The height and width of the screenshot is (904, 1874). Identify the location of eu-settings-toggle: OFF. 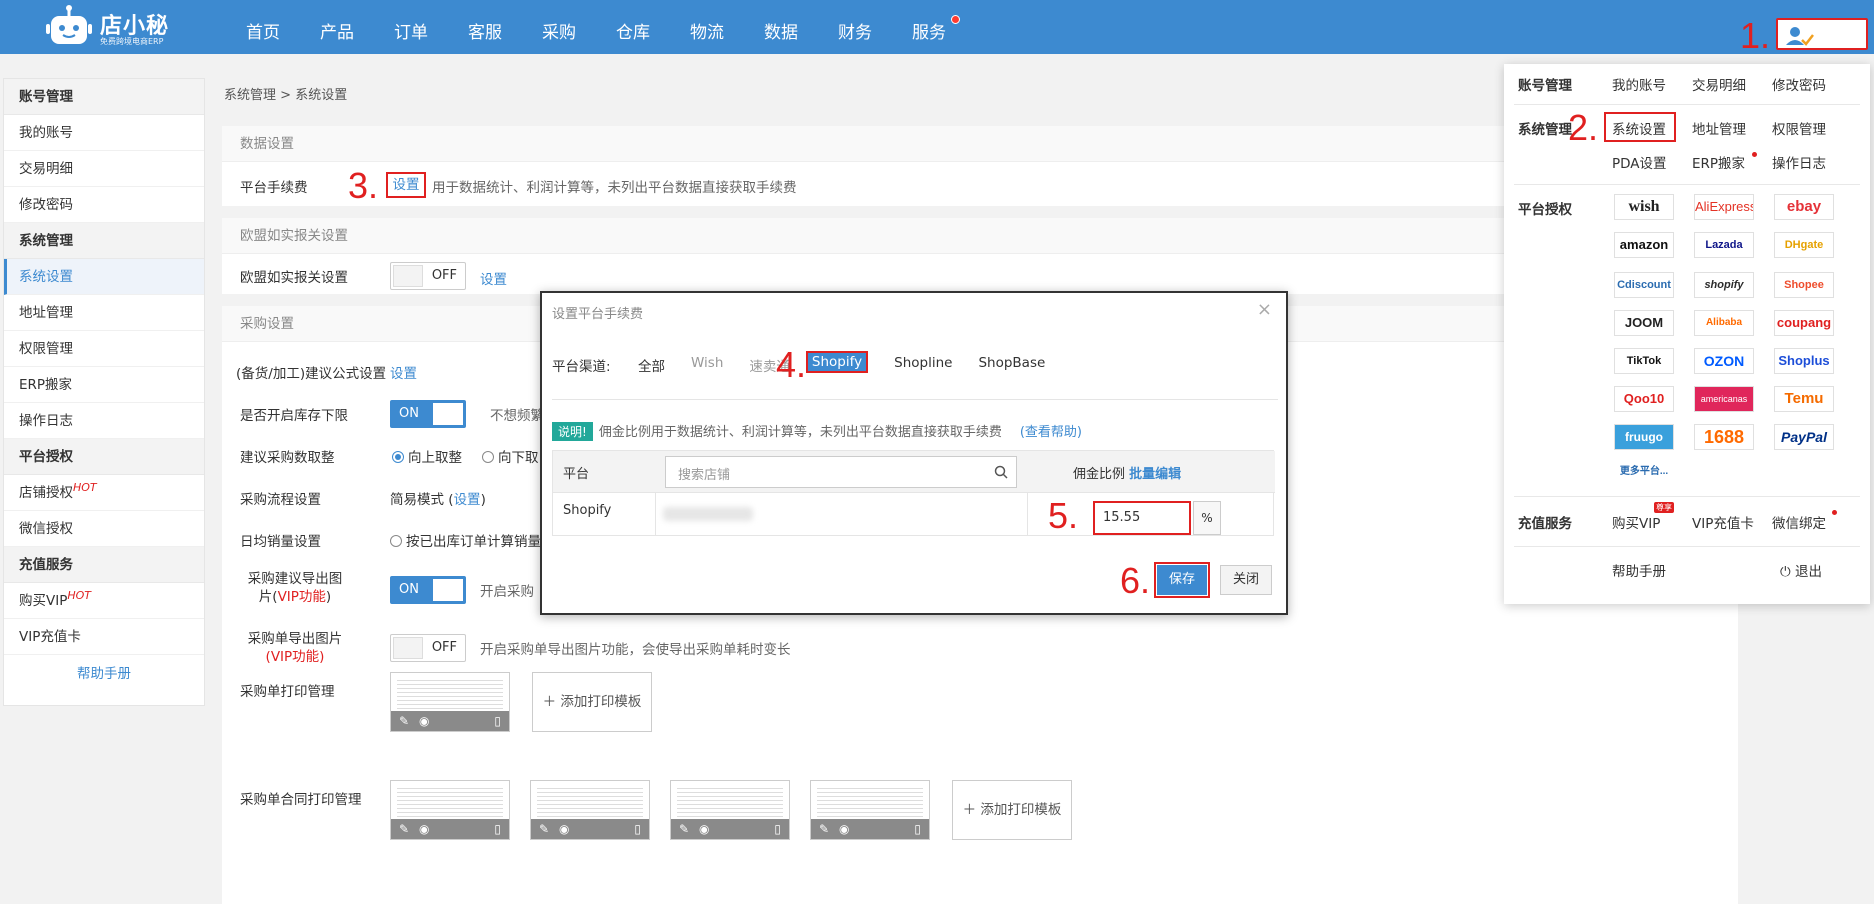
(428, 276).